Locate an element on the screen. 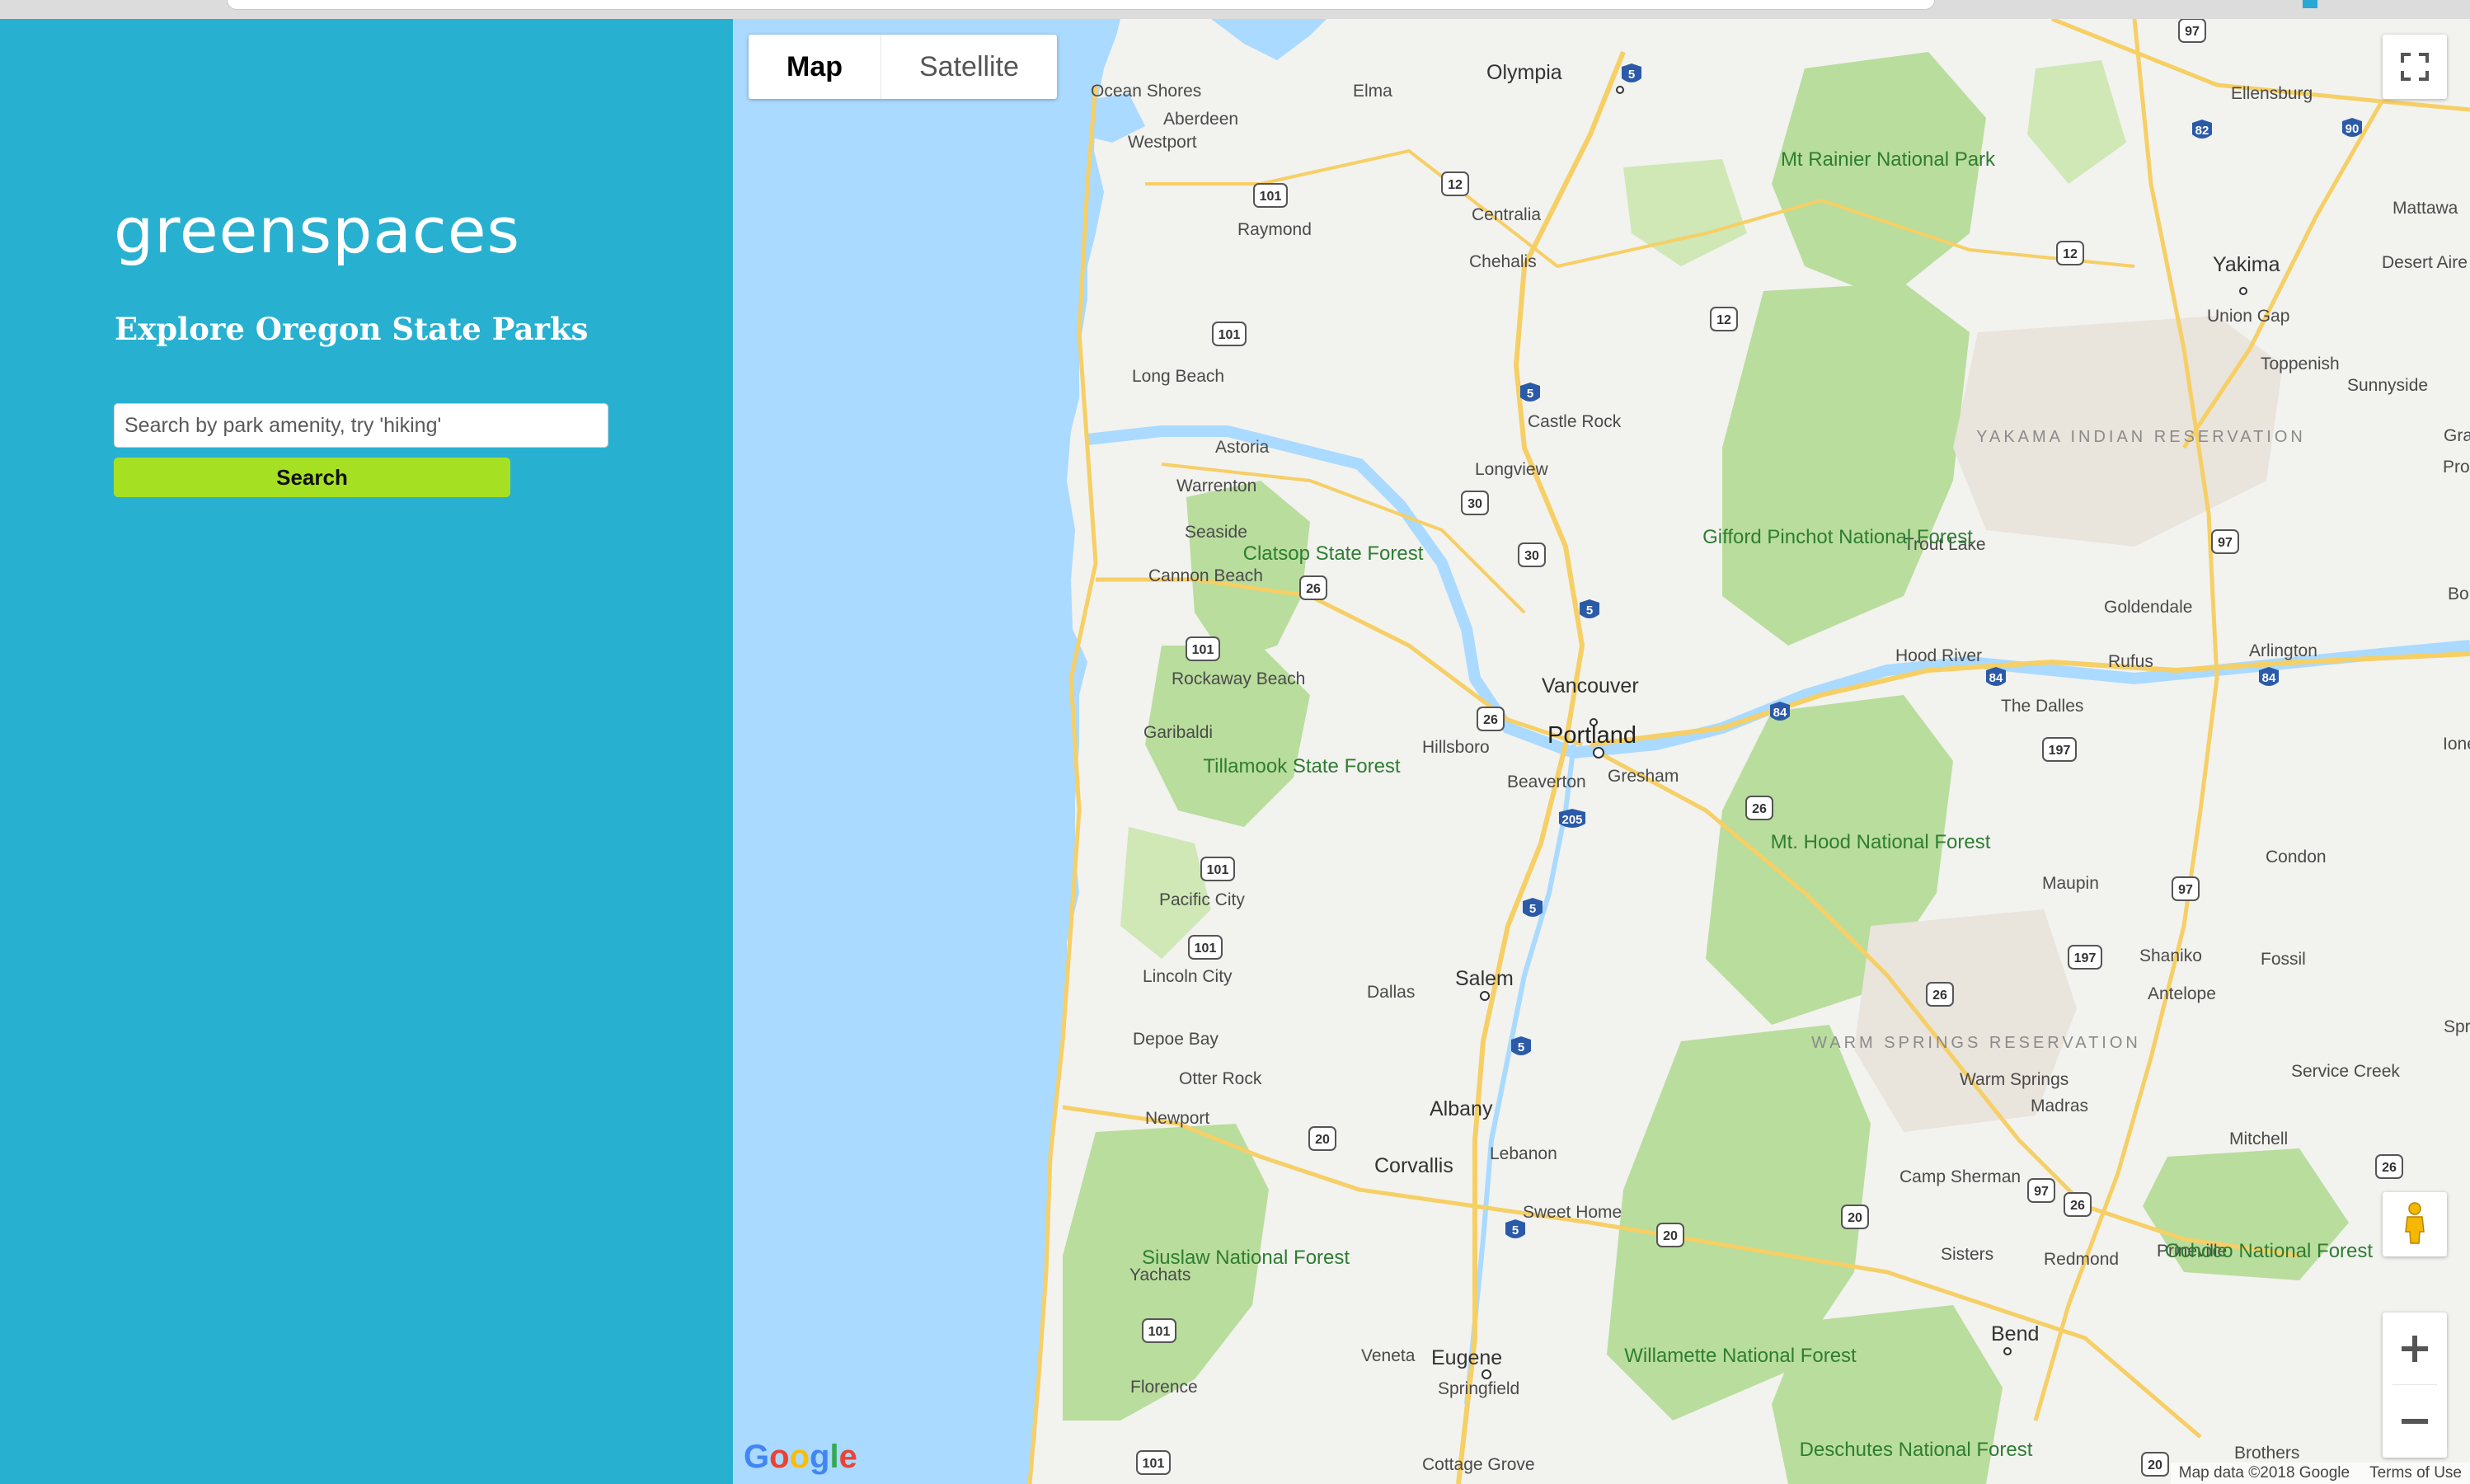  map-type-control: Map Satellite is located at coordinates (903, 67).